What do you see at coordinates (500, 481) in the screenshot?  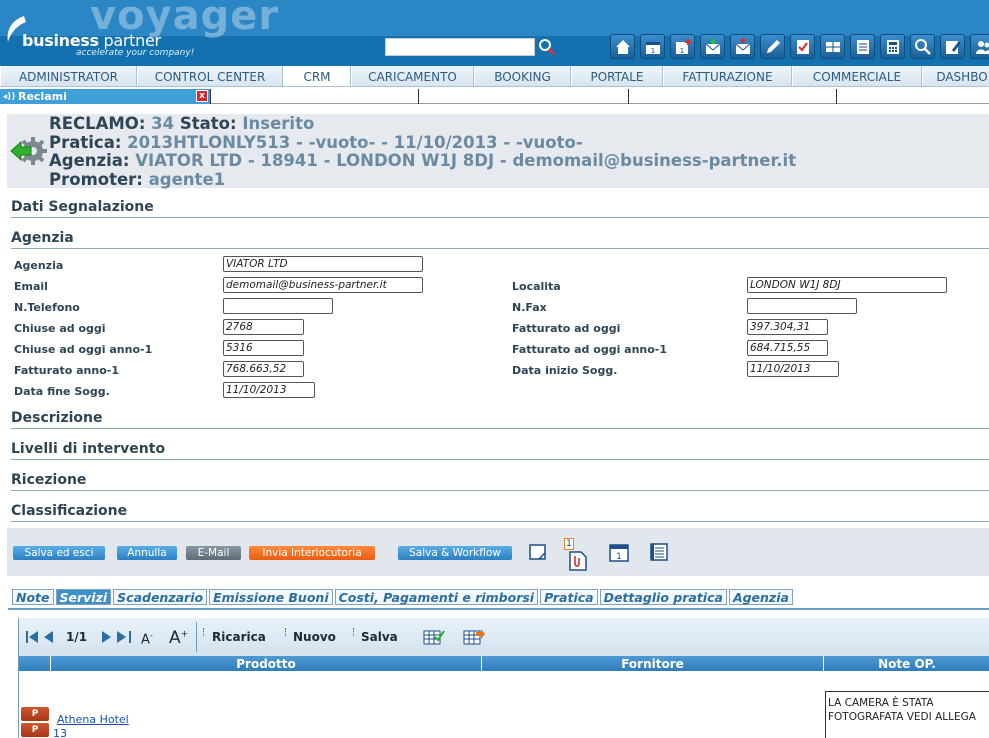 I see `section-ricezione: Ricezione` at bounding box center [500, 481].